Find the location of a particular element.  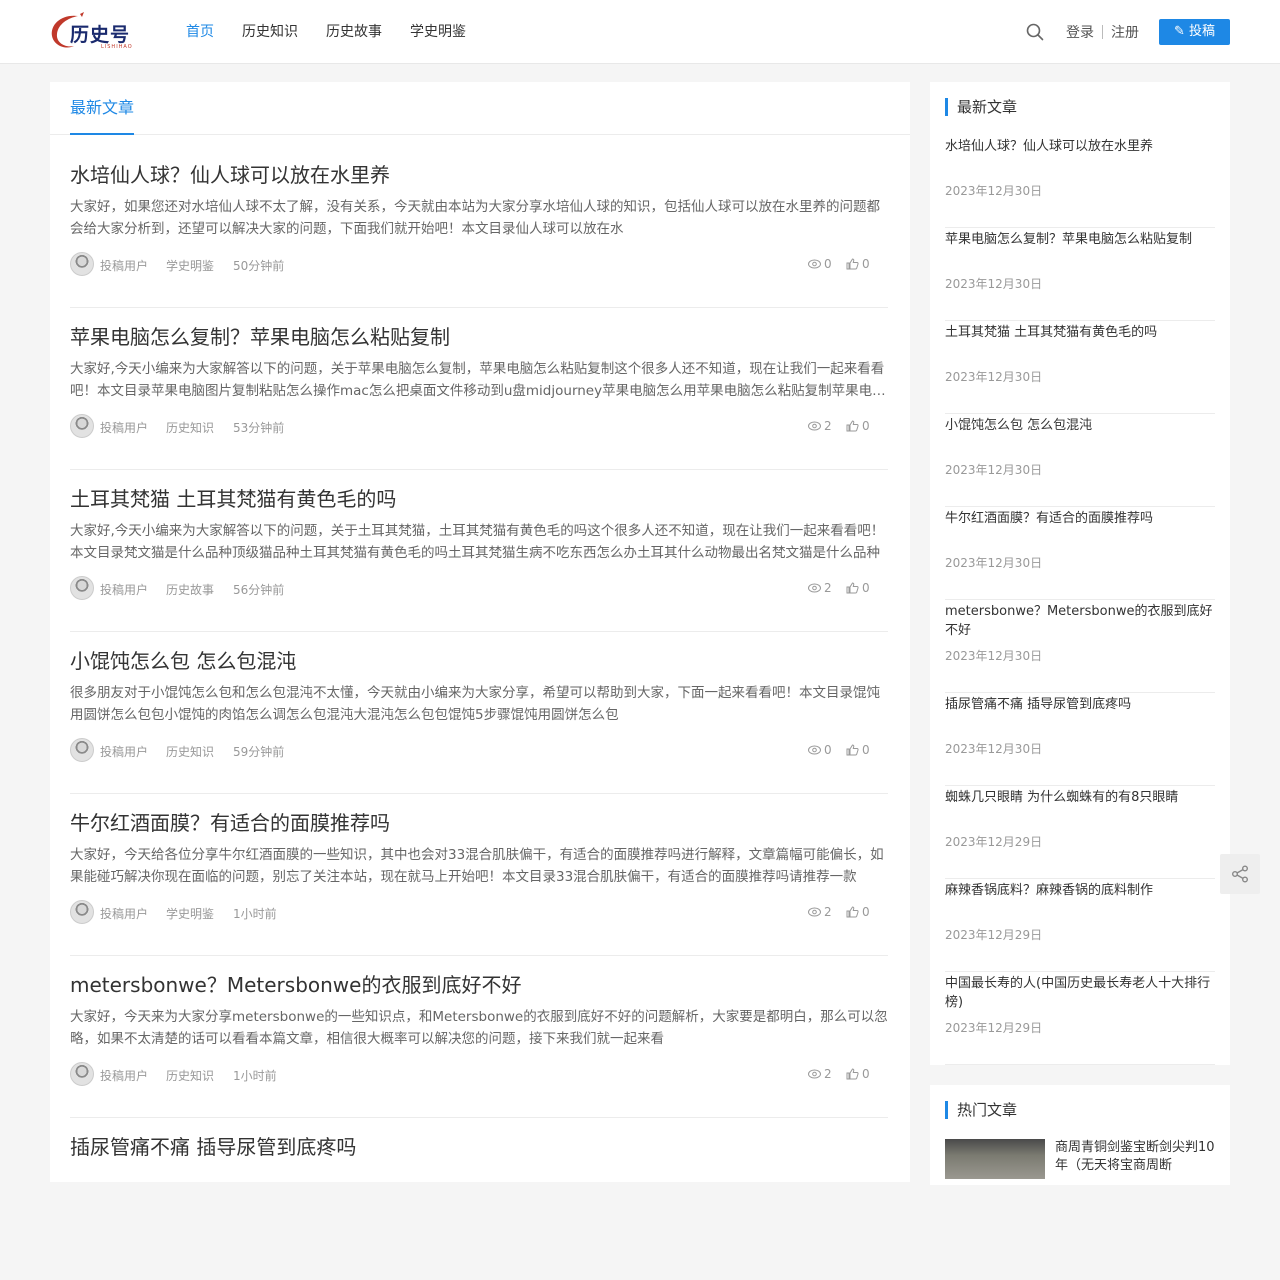

sidebar-hot-panel: 热门文章 商周青铜剑鉴宝断剑尖判10年（无天将宝商周断 is located at coordinates (1080, 1135).